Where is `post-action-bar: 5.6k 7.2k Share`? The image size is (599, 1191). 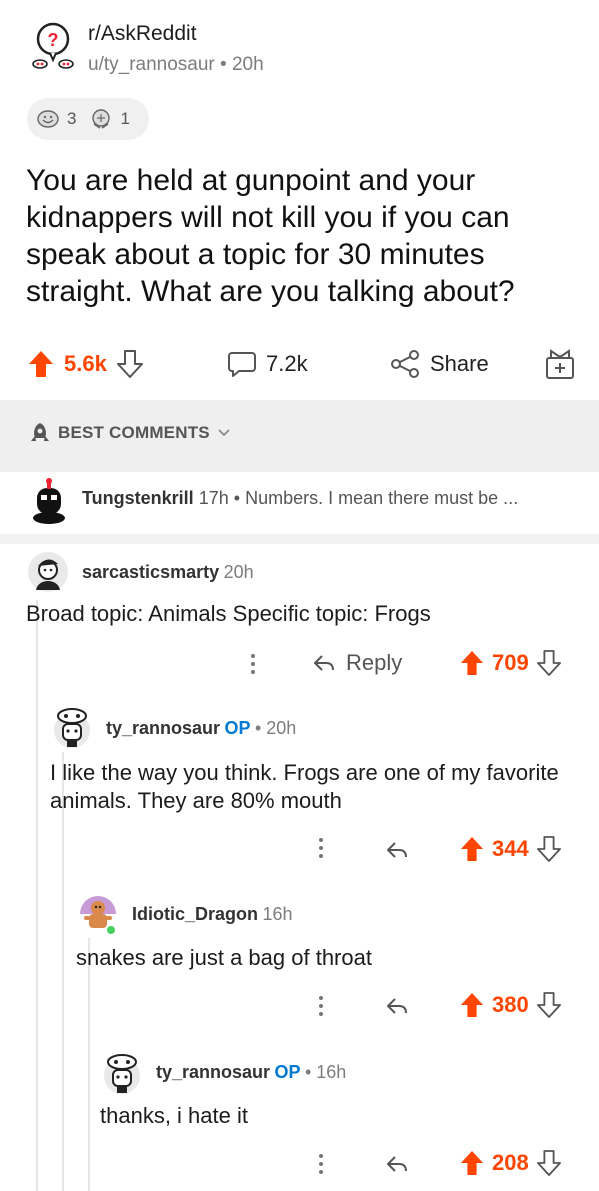 post-action-bar: 5.6k 7.2k Share is located at coordinates (299, 368).